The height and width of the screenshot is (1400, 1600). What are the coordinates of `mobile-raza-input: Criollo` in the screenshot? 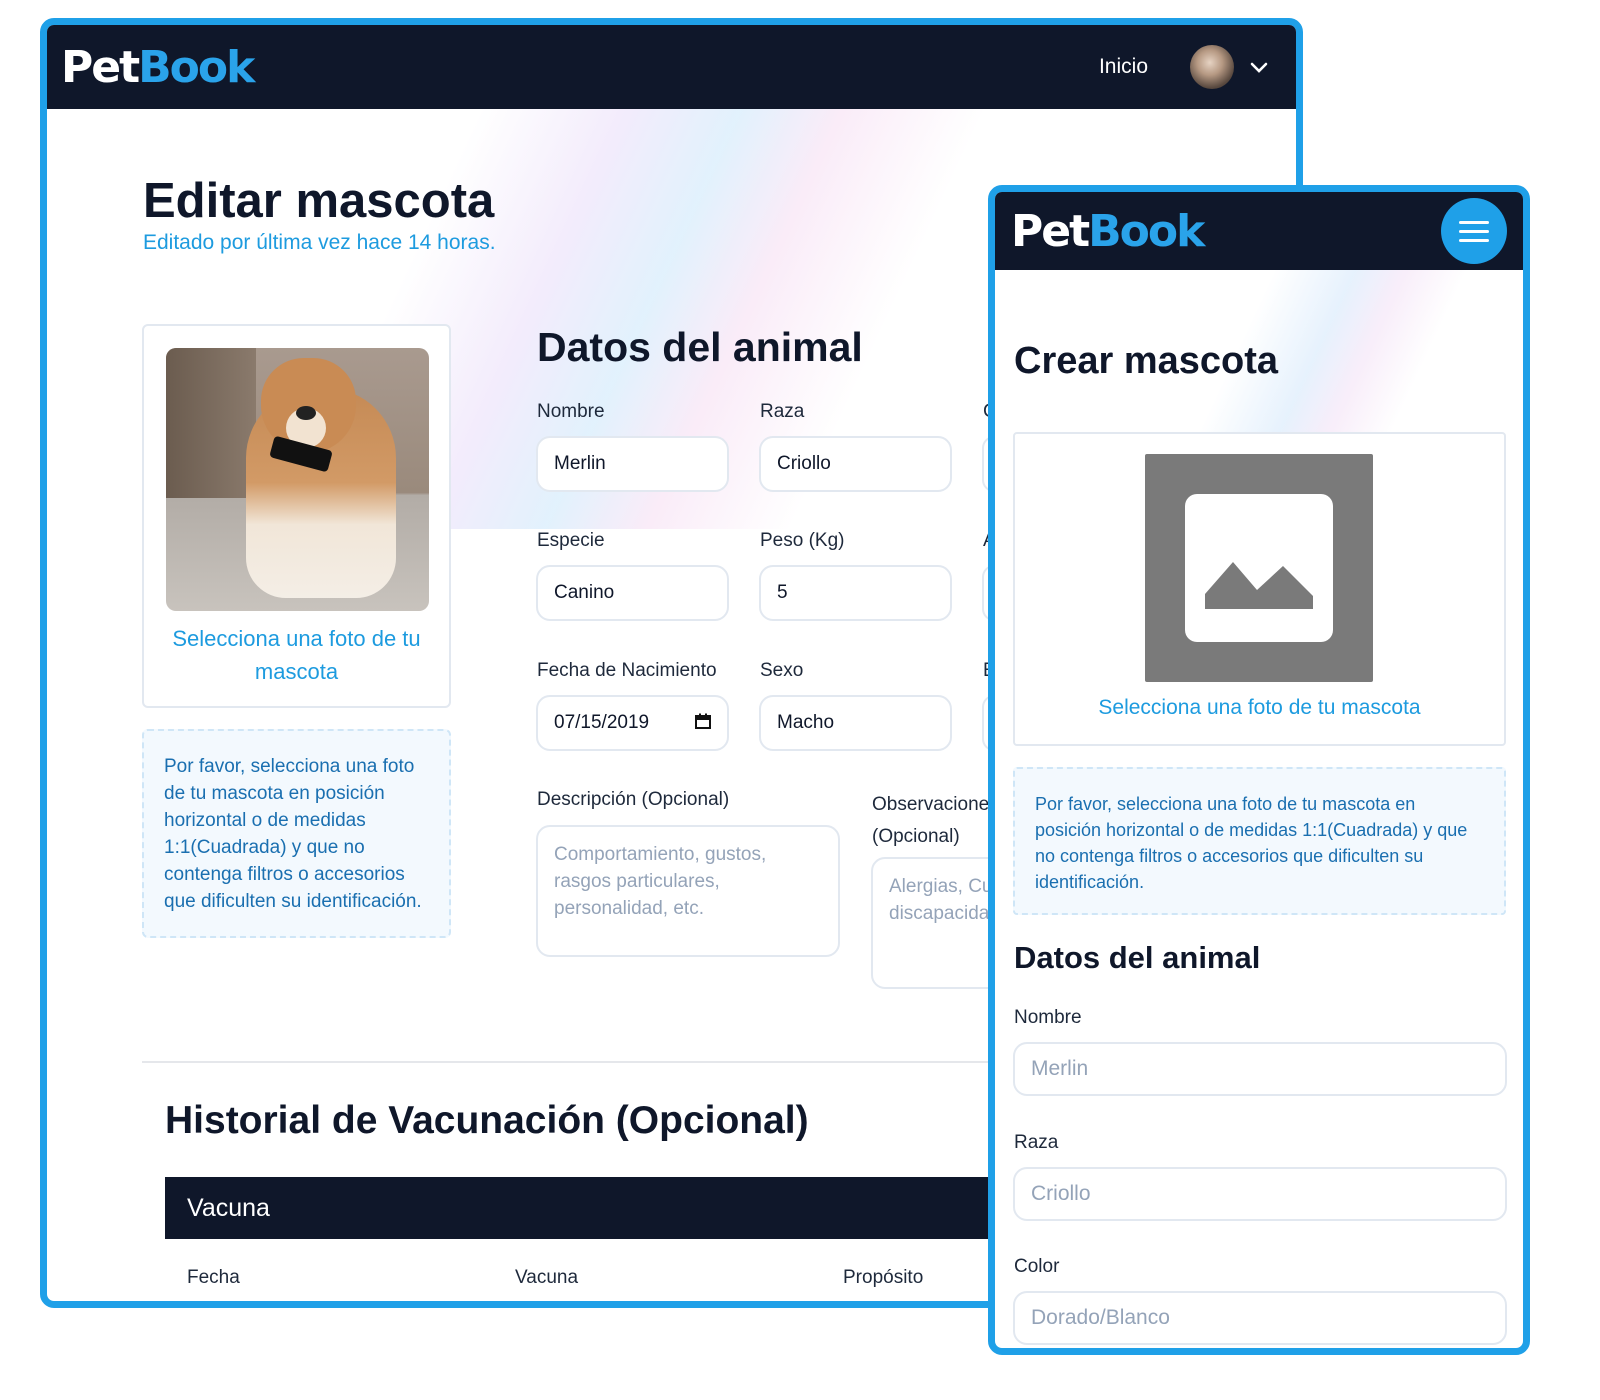 It's located at (1260, 1194).